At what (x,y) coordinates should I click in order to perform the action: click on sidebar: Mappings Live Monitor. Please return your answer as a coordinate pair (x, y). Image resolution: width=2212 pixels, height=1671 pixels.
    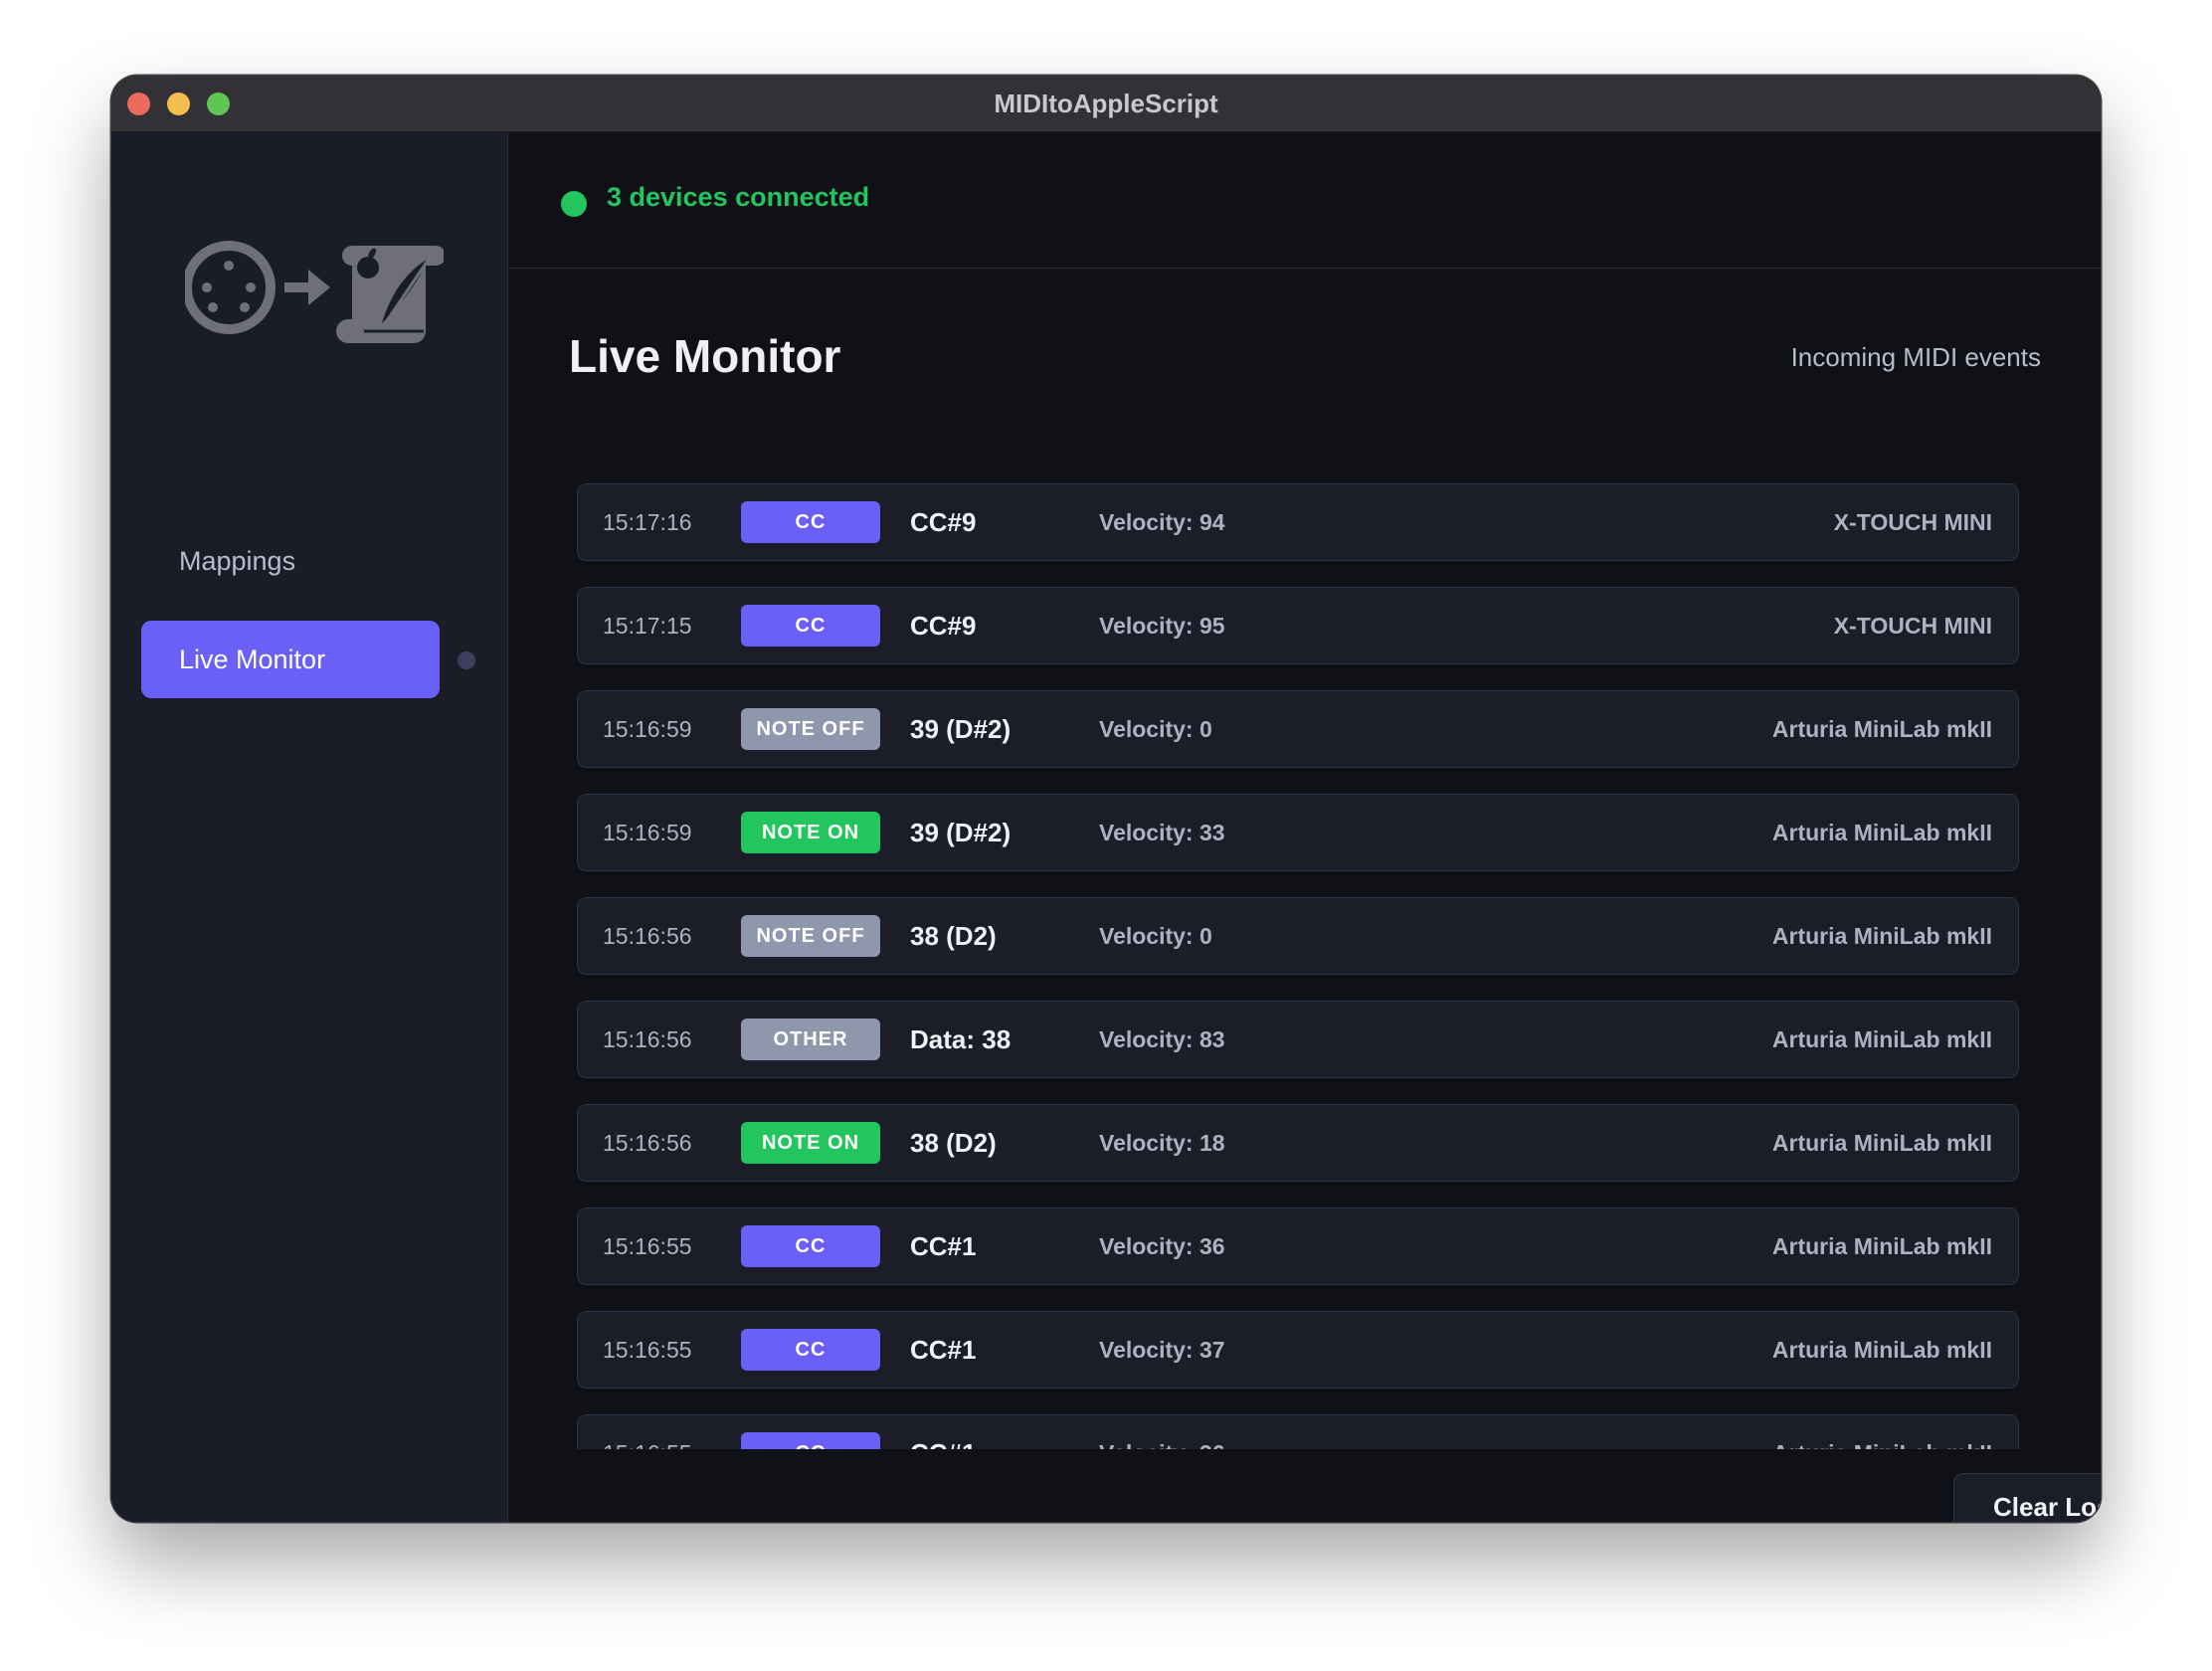
    Looking at the image, I should click on (309, 827).